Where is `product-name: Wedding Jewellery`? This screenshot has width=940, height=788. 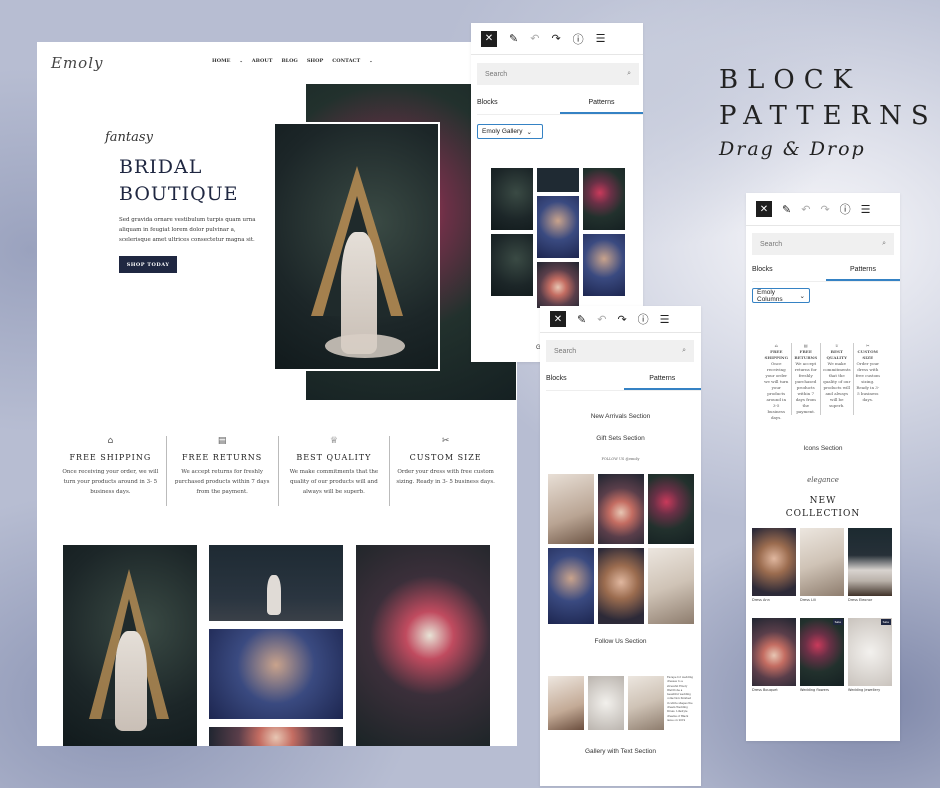 product-name: Wedding Jewellery is located at coordinates (864, 690).